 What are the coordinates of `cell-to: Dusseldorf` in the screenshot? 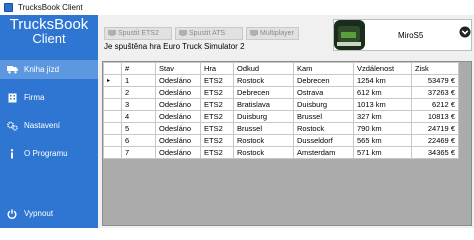 It's located at (323, 140).